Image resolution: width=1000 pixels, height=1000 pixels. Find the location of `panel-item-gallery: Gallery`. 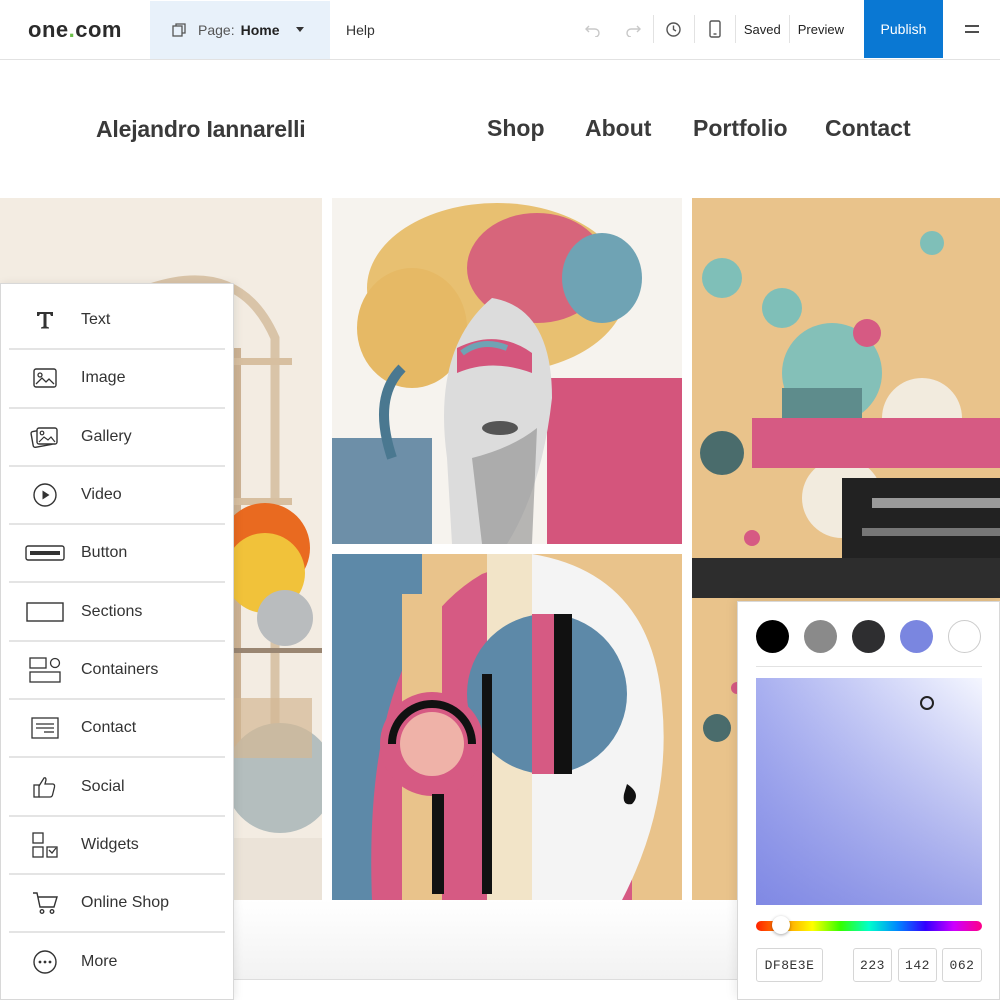

panel-item-gallery: Gallery is located at coordinates (117, 438).